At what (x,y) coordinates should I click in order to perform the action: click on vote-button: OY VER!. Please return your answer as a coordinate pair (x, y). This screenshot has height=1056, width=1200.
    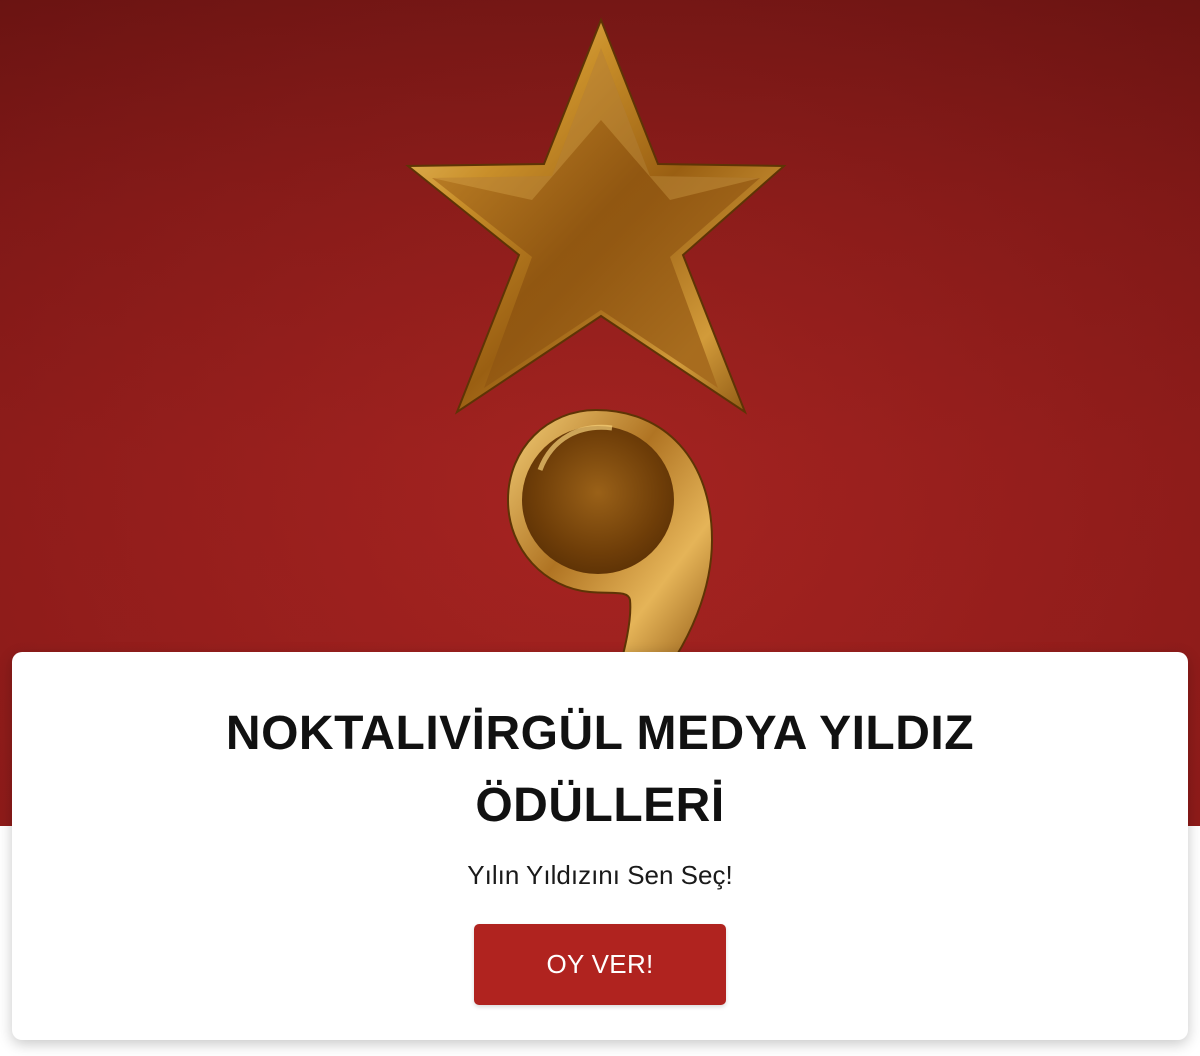
    Looking at the image, I should click on (600, 964).